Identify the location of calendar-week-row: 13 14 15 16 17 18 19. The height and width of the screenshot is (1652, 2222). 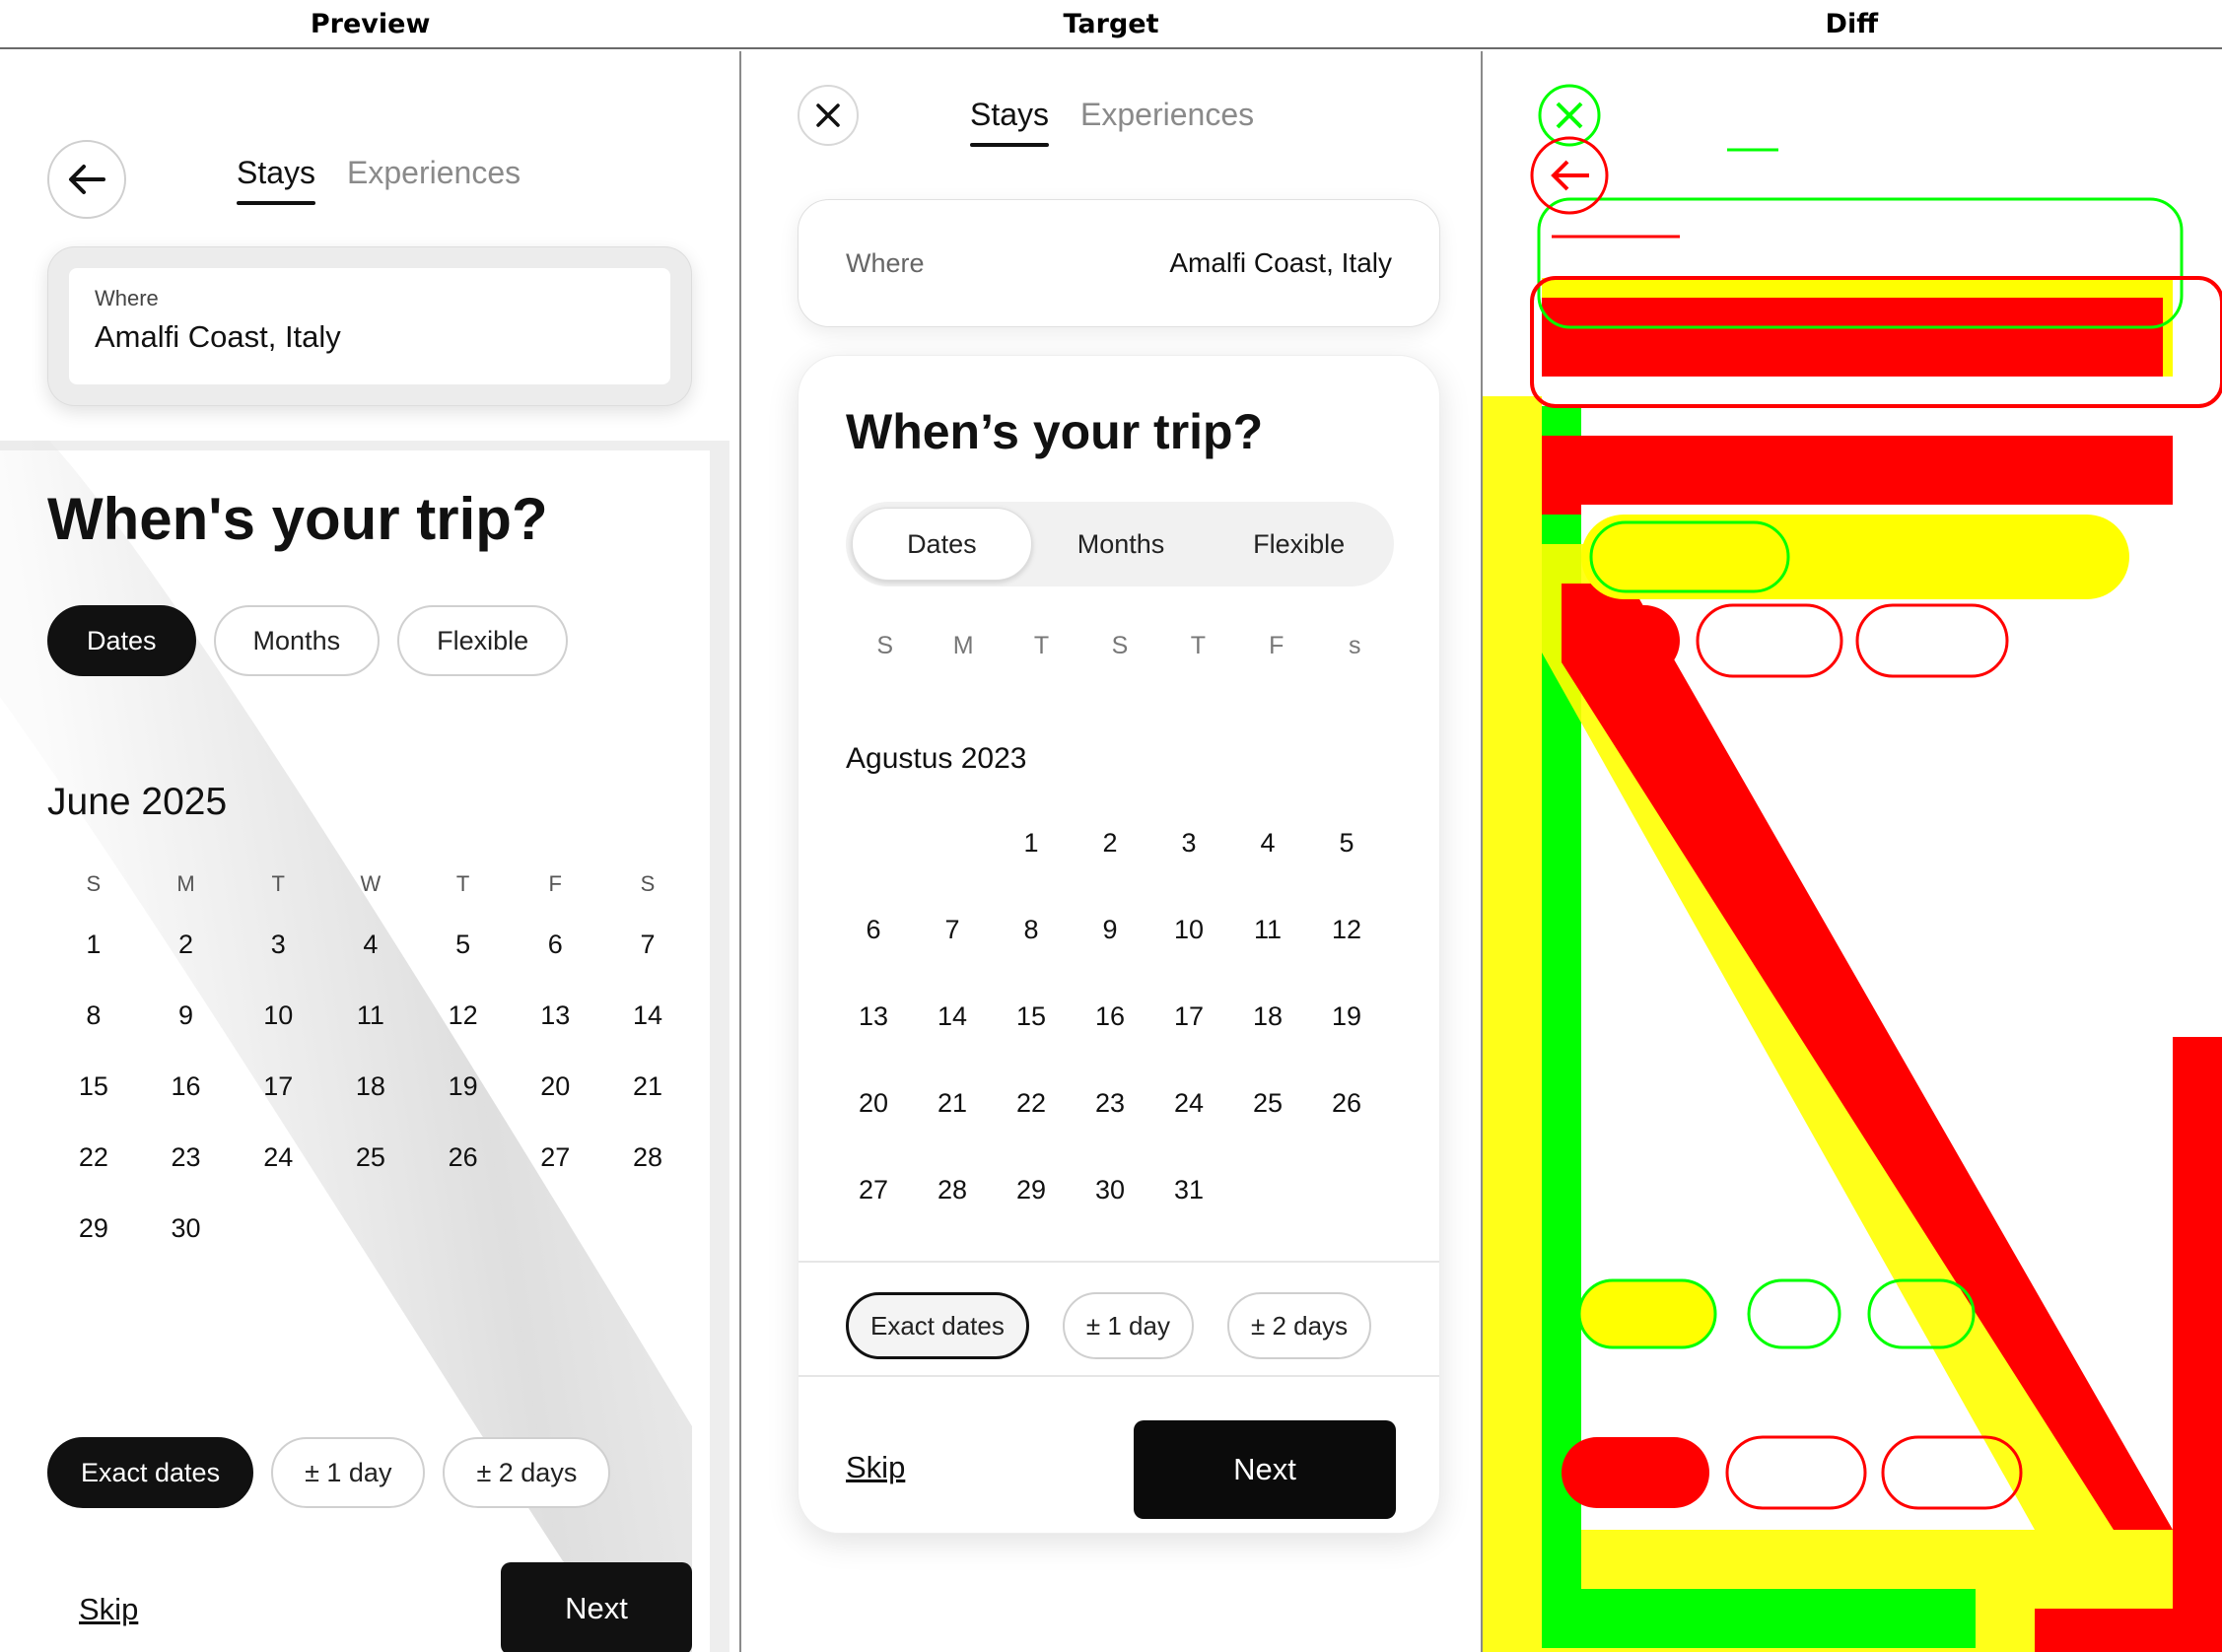
(1110, 1016).